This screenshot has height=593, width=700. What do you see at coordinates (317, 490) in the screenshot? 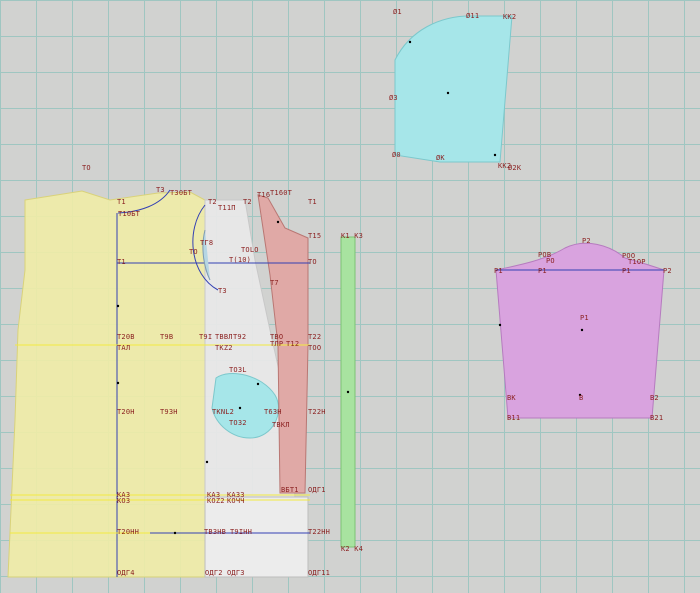
I see `point-label: ОДГ1` at bounding box center [317, 490].